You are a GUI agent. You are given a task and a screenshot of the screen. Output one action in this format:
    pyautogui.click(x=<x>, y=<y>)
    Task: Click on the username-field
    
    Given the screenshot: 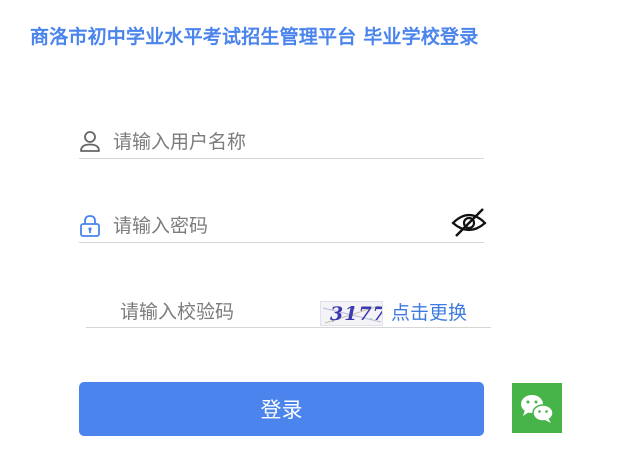 What is the action you would take?
    pyautogui.click(x=281, y=143)
    